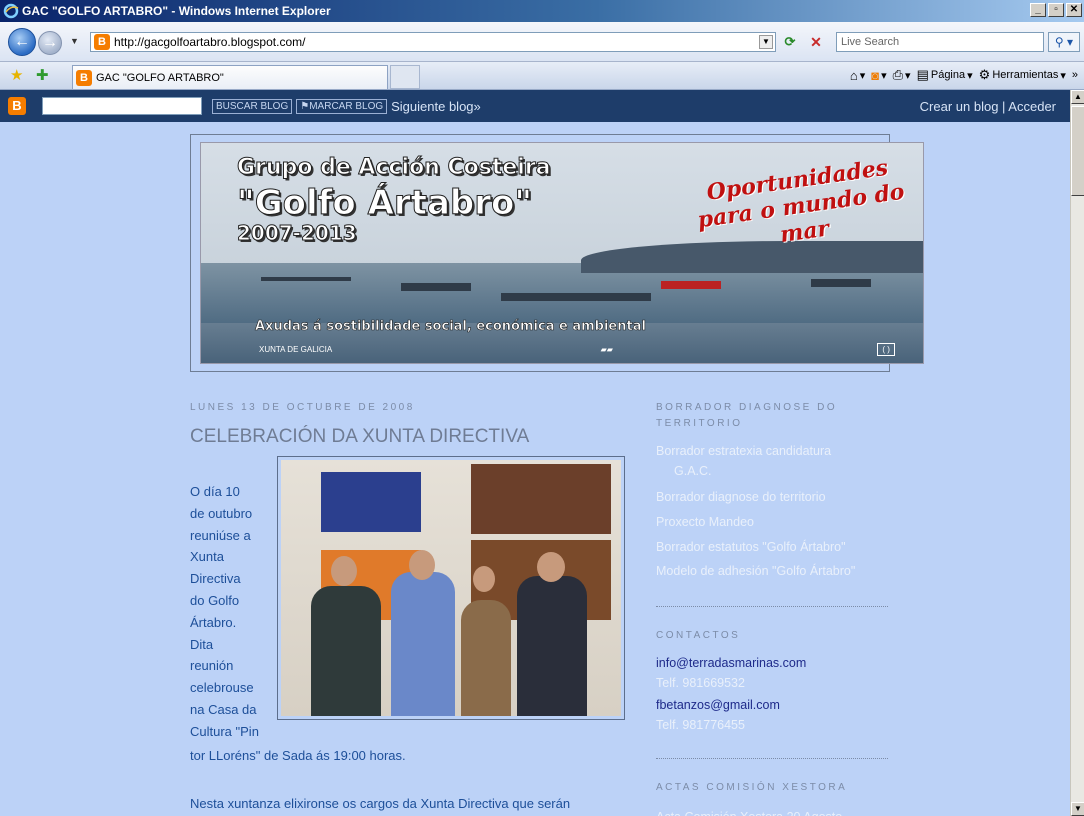 The width and height of the screenshot is (1084, 816). I want to click on post-line: reuniúse a, so click(220, 535).